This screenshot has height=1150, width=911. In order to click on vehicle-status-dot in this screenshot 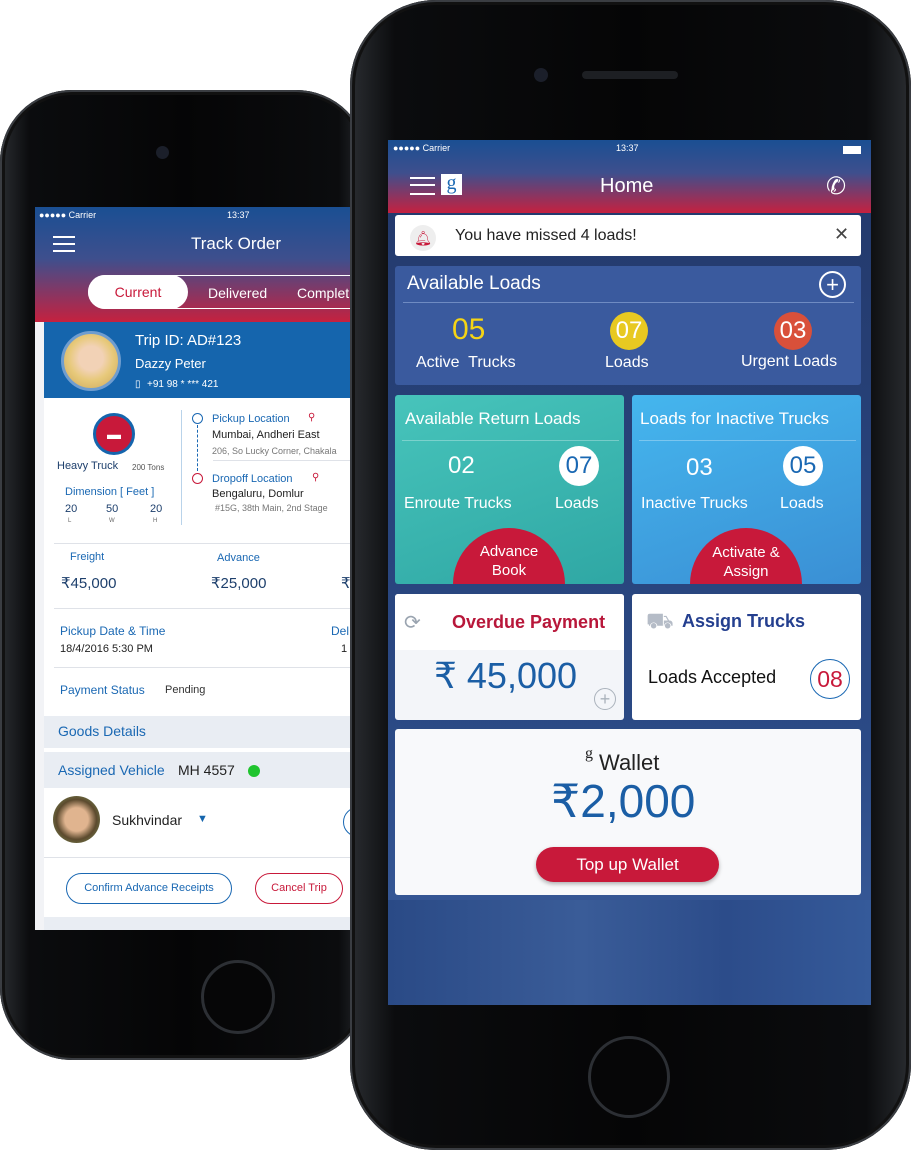, I will do `click(254, 771)`.